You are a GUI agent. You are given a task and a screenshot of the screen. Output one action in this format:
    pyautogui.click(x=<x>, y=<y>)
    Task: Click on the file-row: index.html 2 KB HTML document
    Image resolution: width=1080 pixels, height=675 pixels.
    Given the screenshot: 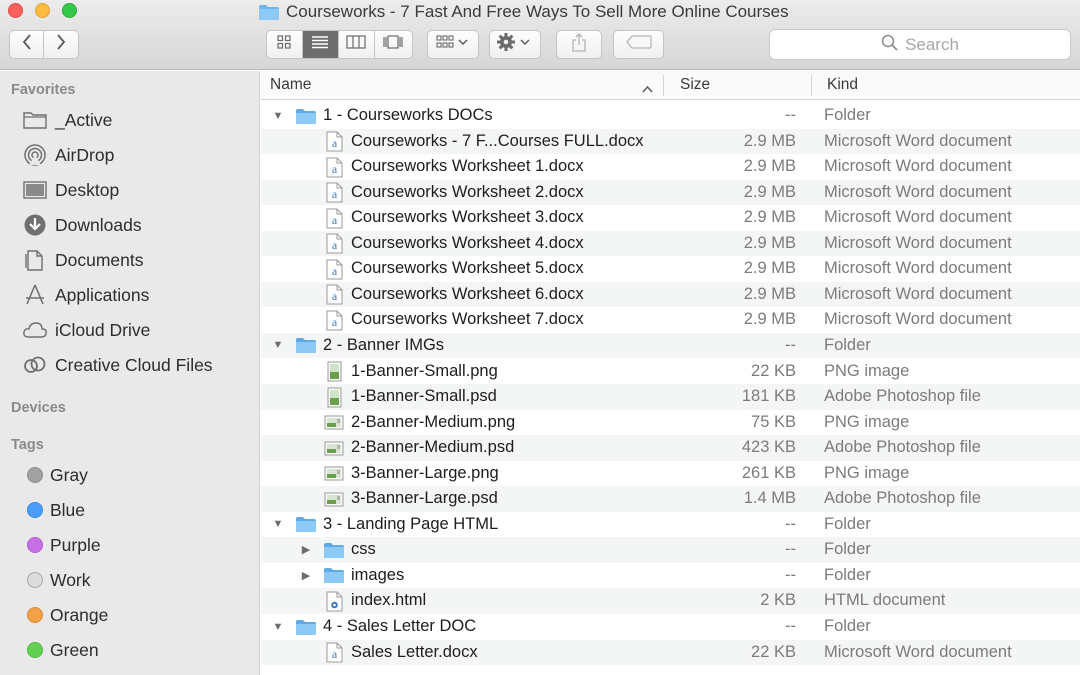 What is the action you would take?
    pyautogui.click(x=670, y=601)
    